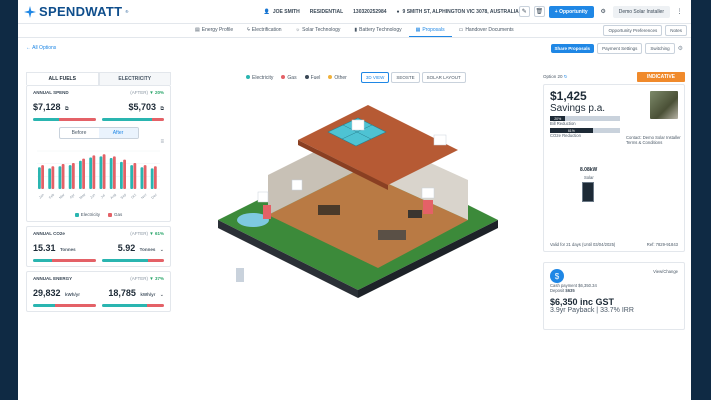  What do you see at coordinates (118, 133) in the screenshot?
I see `toggle-after: After` at bounding box center [118, 133].